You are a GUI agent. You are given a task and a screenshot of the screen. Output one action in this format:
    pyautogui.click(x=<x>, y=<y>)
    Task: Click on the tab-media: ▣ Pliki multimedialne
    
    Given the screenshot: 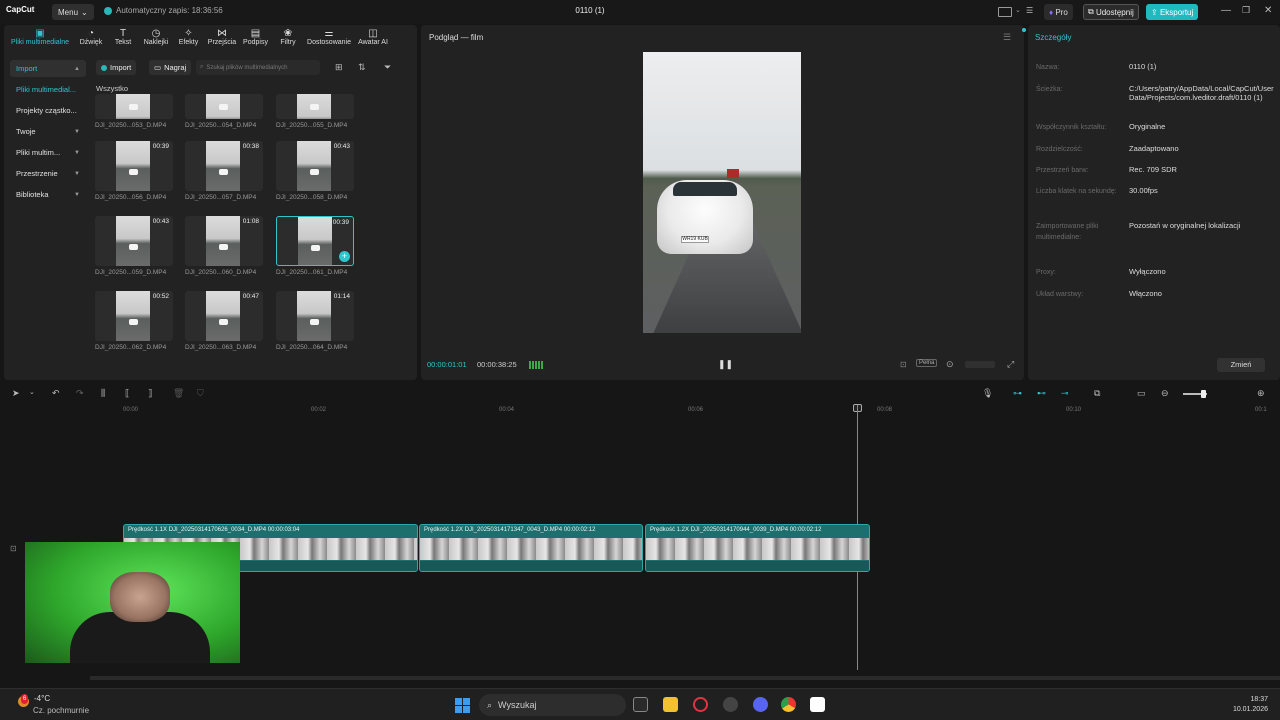 What is the action you would take?
    pyautogui.click(x=40, y=39)
    